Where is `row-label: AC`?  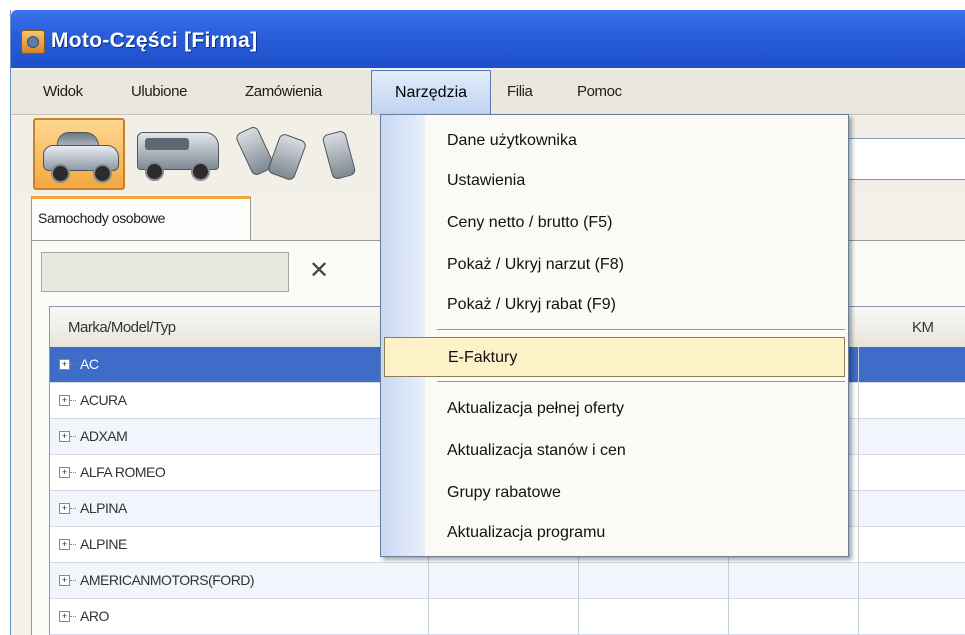
row-label: AC is located at coordinates (89, 364).